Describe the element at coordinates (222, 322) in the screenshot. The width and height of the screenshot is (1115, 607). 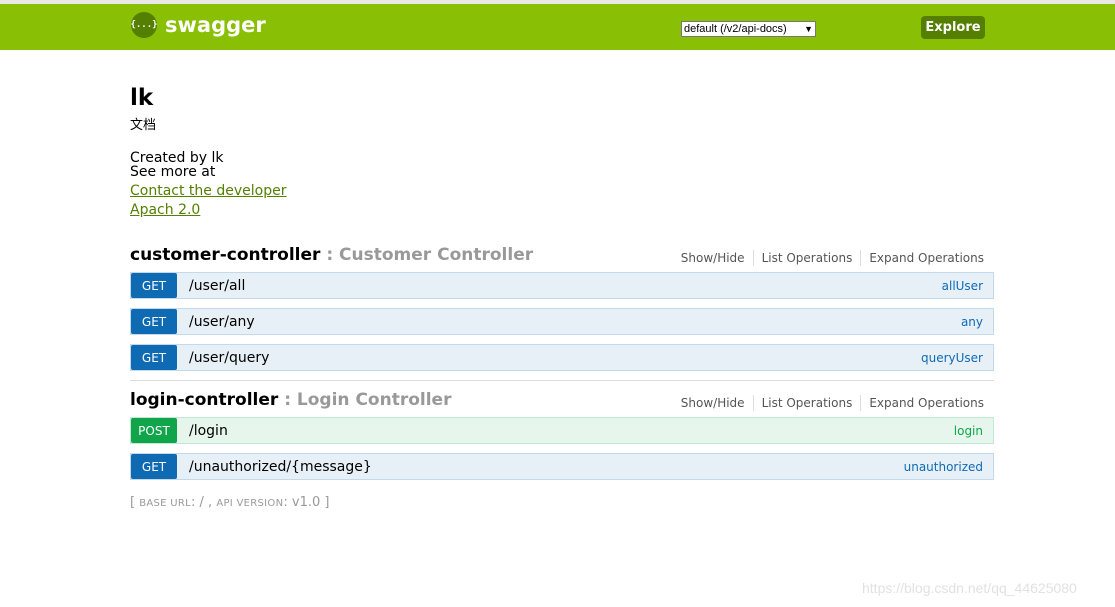
I see `operation-path: /user/any` at that location.